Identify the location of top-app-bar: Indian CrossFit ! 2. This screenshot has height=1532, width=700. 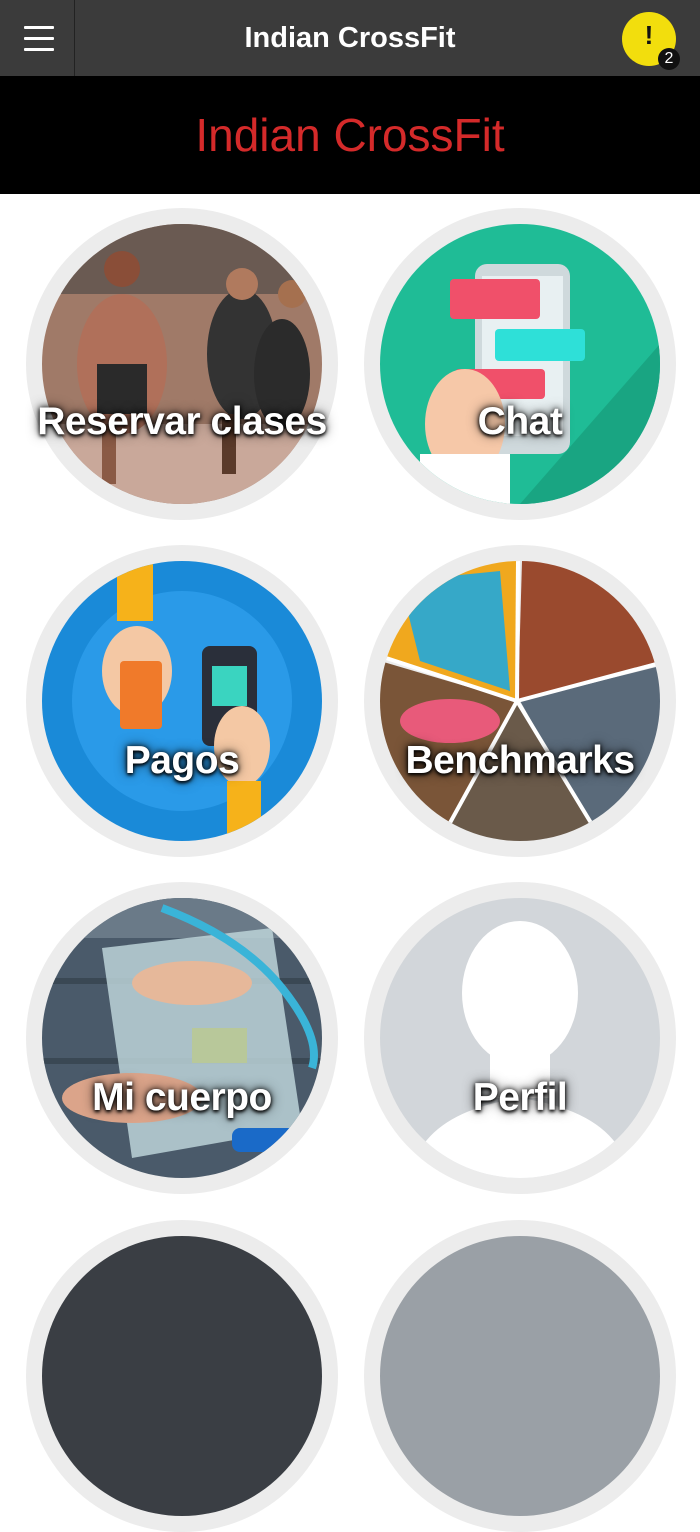
(350, 38).